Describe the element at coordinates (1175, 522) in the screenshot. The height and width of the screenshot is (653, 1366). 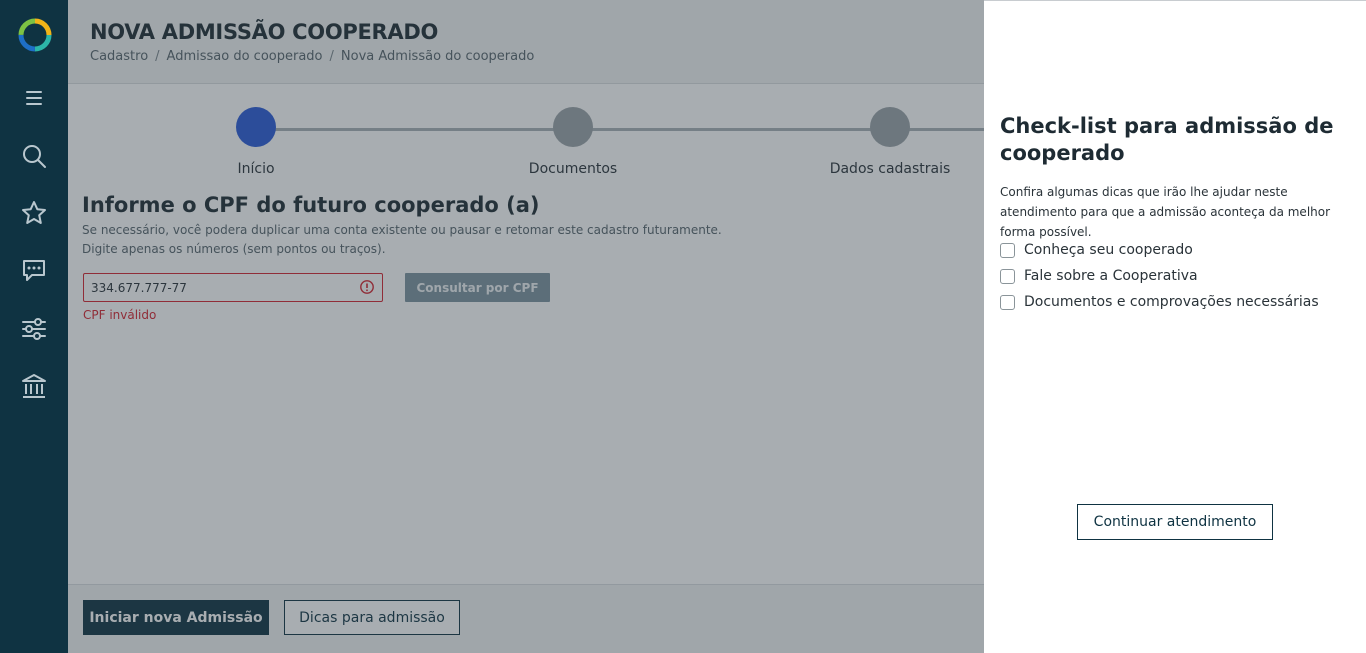
I see `continue-service-button: Continuar atendimento` at that location.